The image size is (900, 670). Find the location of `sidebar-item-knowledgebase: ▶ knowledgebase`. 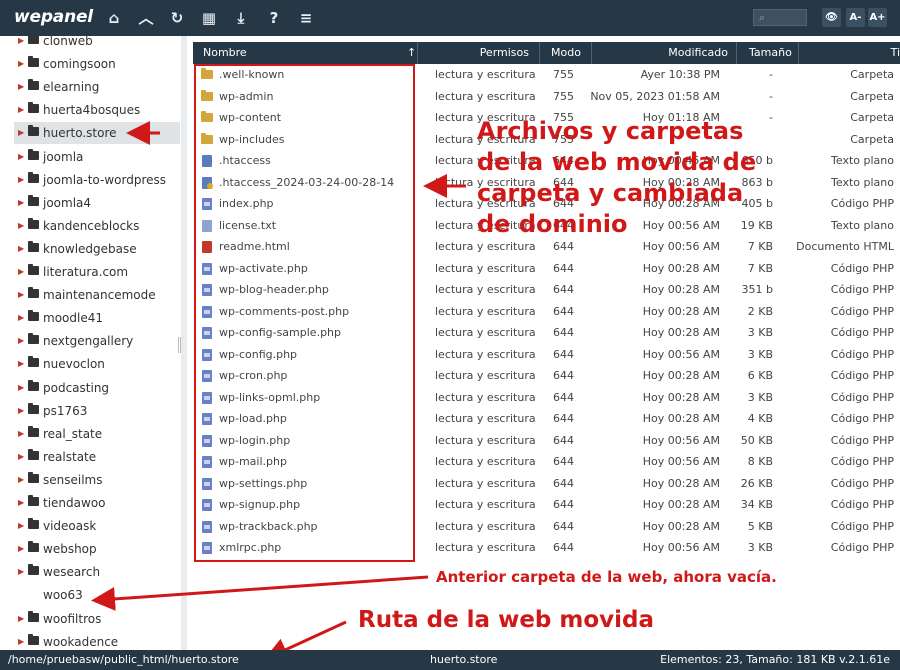

sidebar-item-knowledgebase: ▶ knowledgebase is located at coordinates (90, 249).